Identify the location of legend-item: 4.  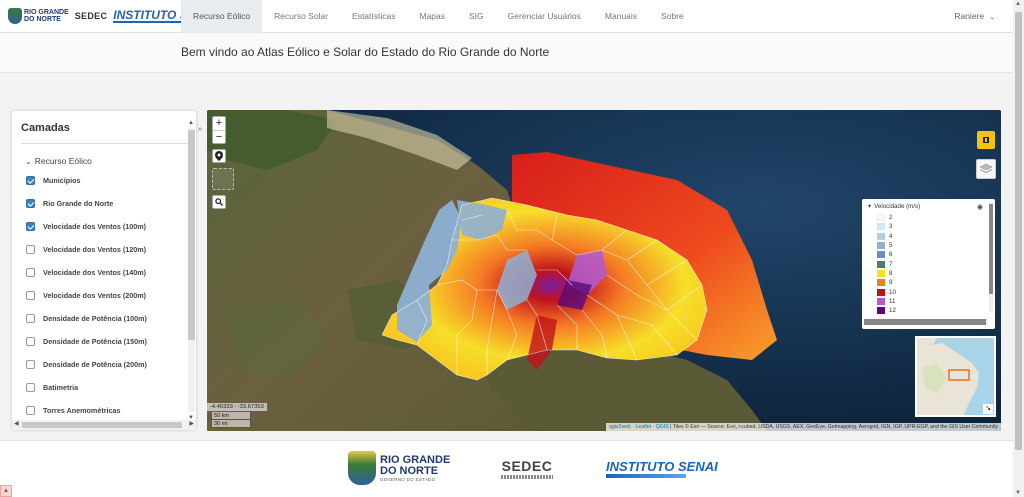
(886, 236).